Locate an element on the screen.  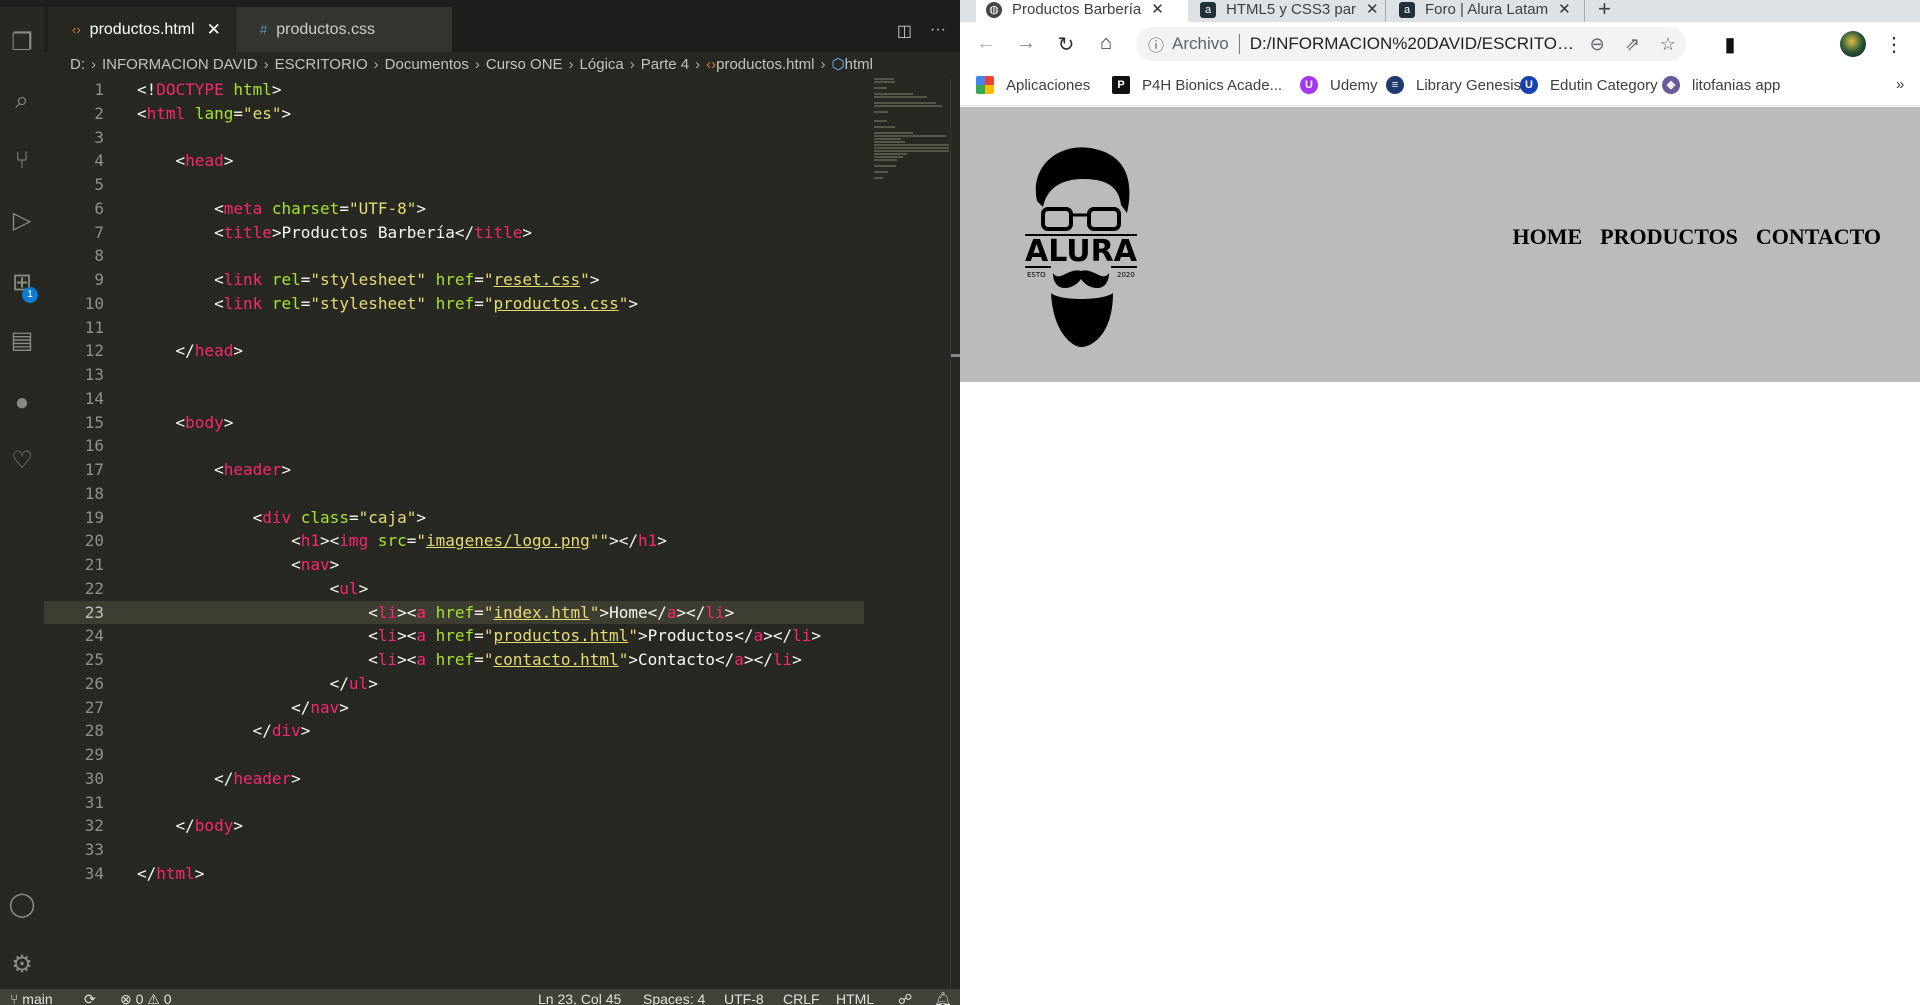
source-control-icon: ⑂ is located at coordinates (22, 161).